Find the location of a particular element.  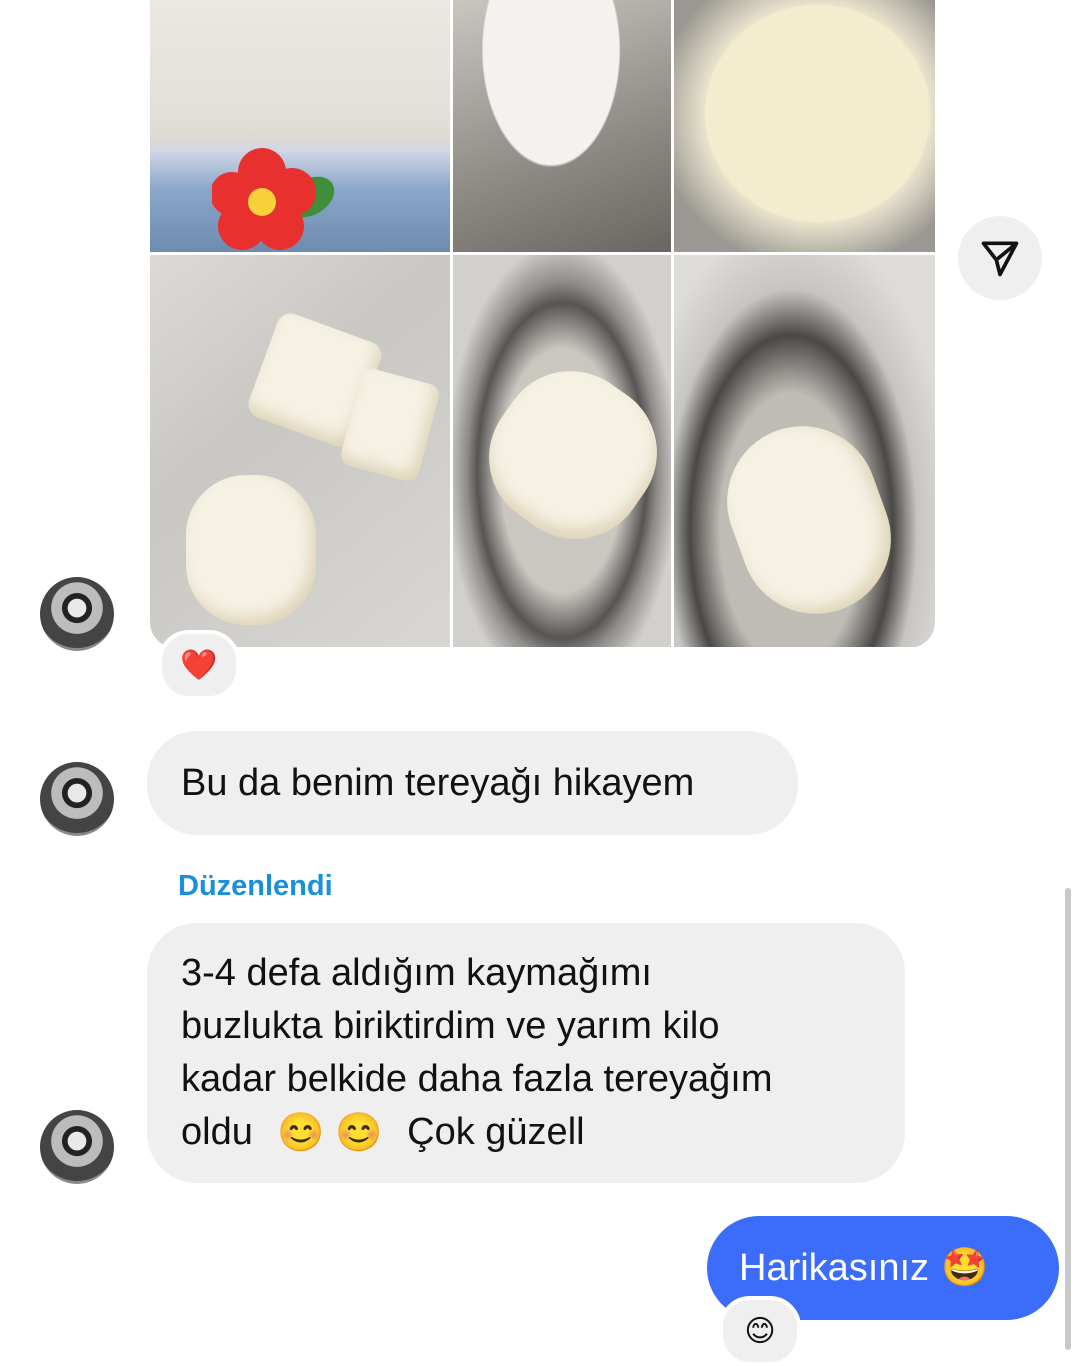

star-struck-emoji: 🤩 is located at coordinates (965, 1268).